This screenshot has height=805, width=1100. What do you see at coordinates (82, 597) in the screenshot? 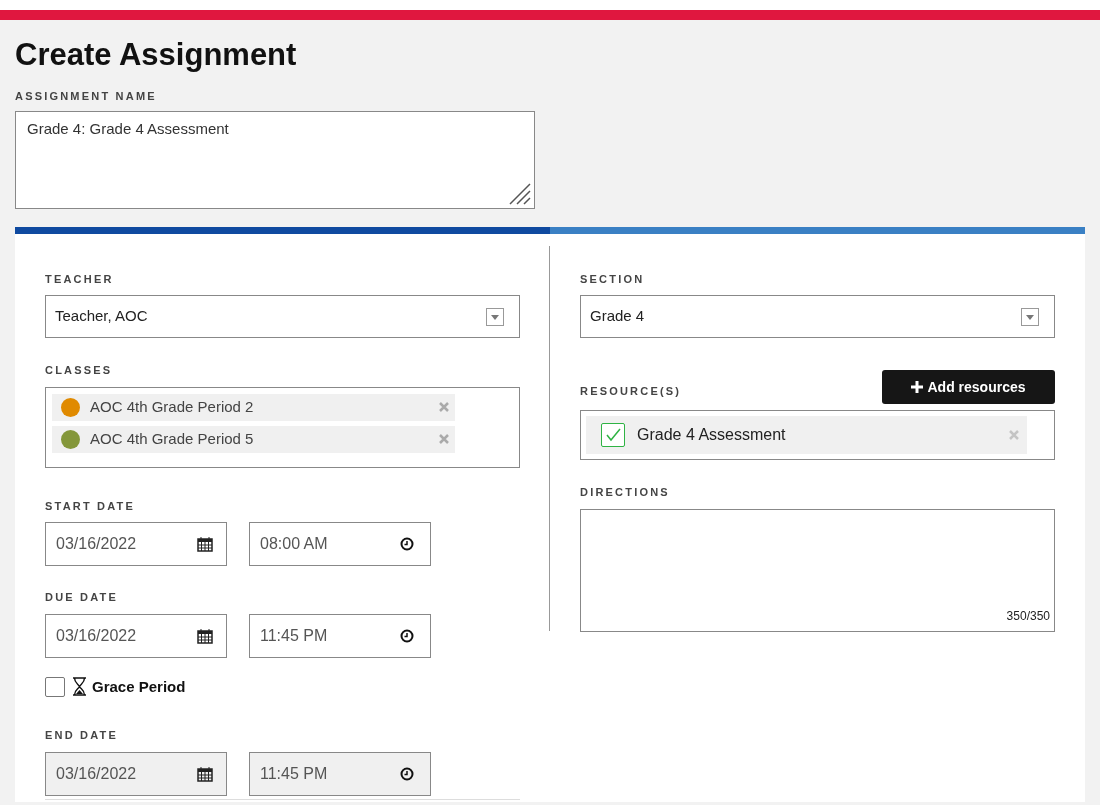
I see `field-label: DUE DATE` at bounding box center [82, 597].